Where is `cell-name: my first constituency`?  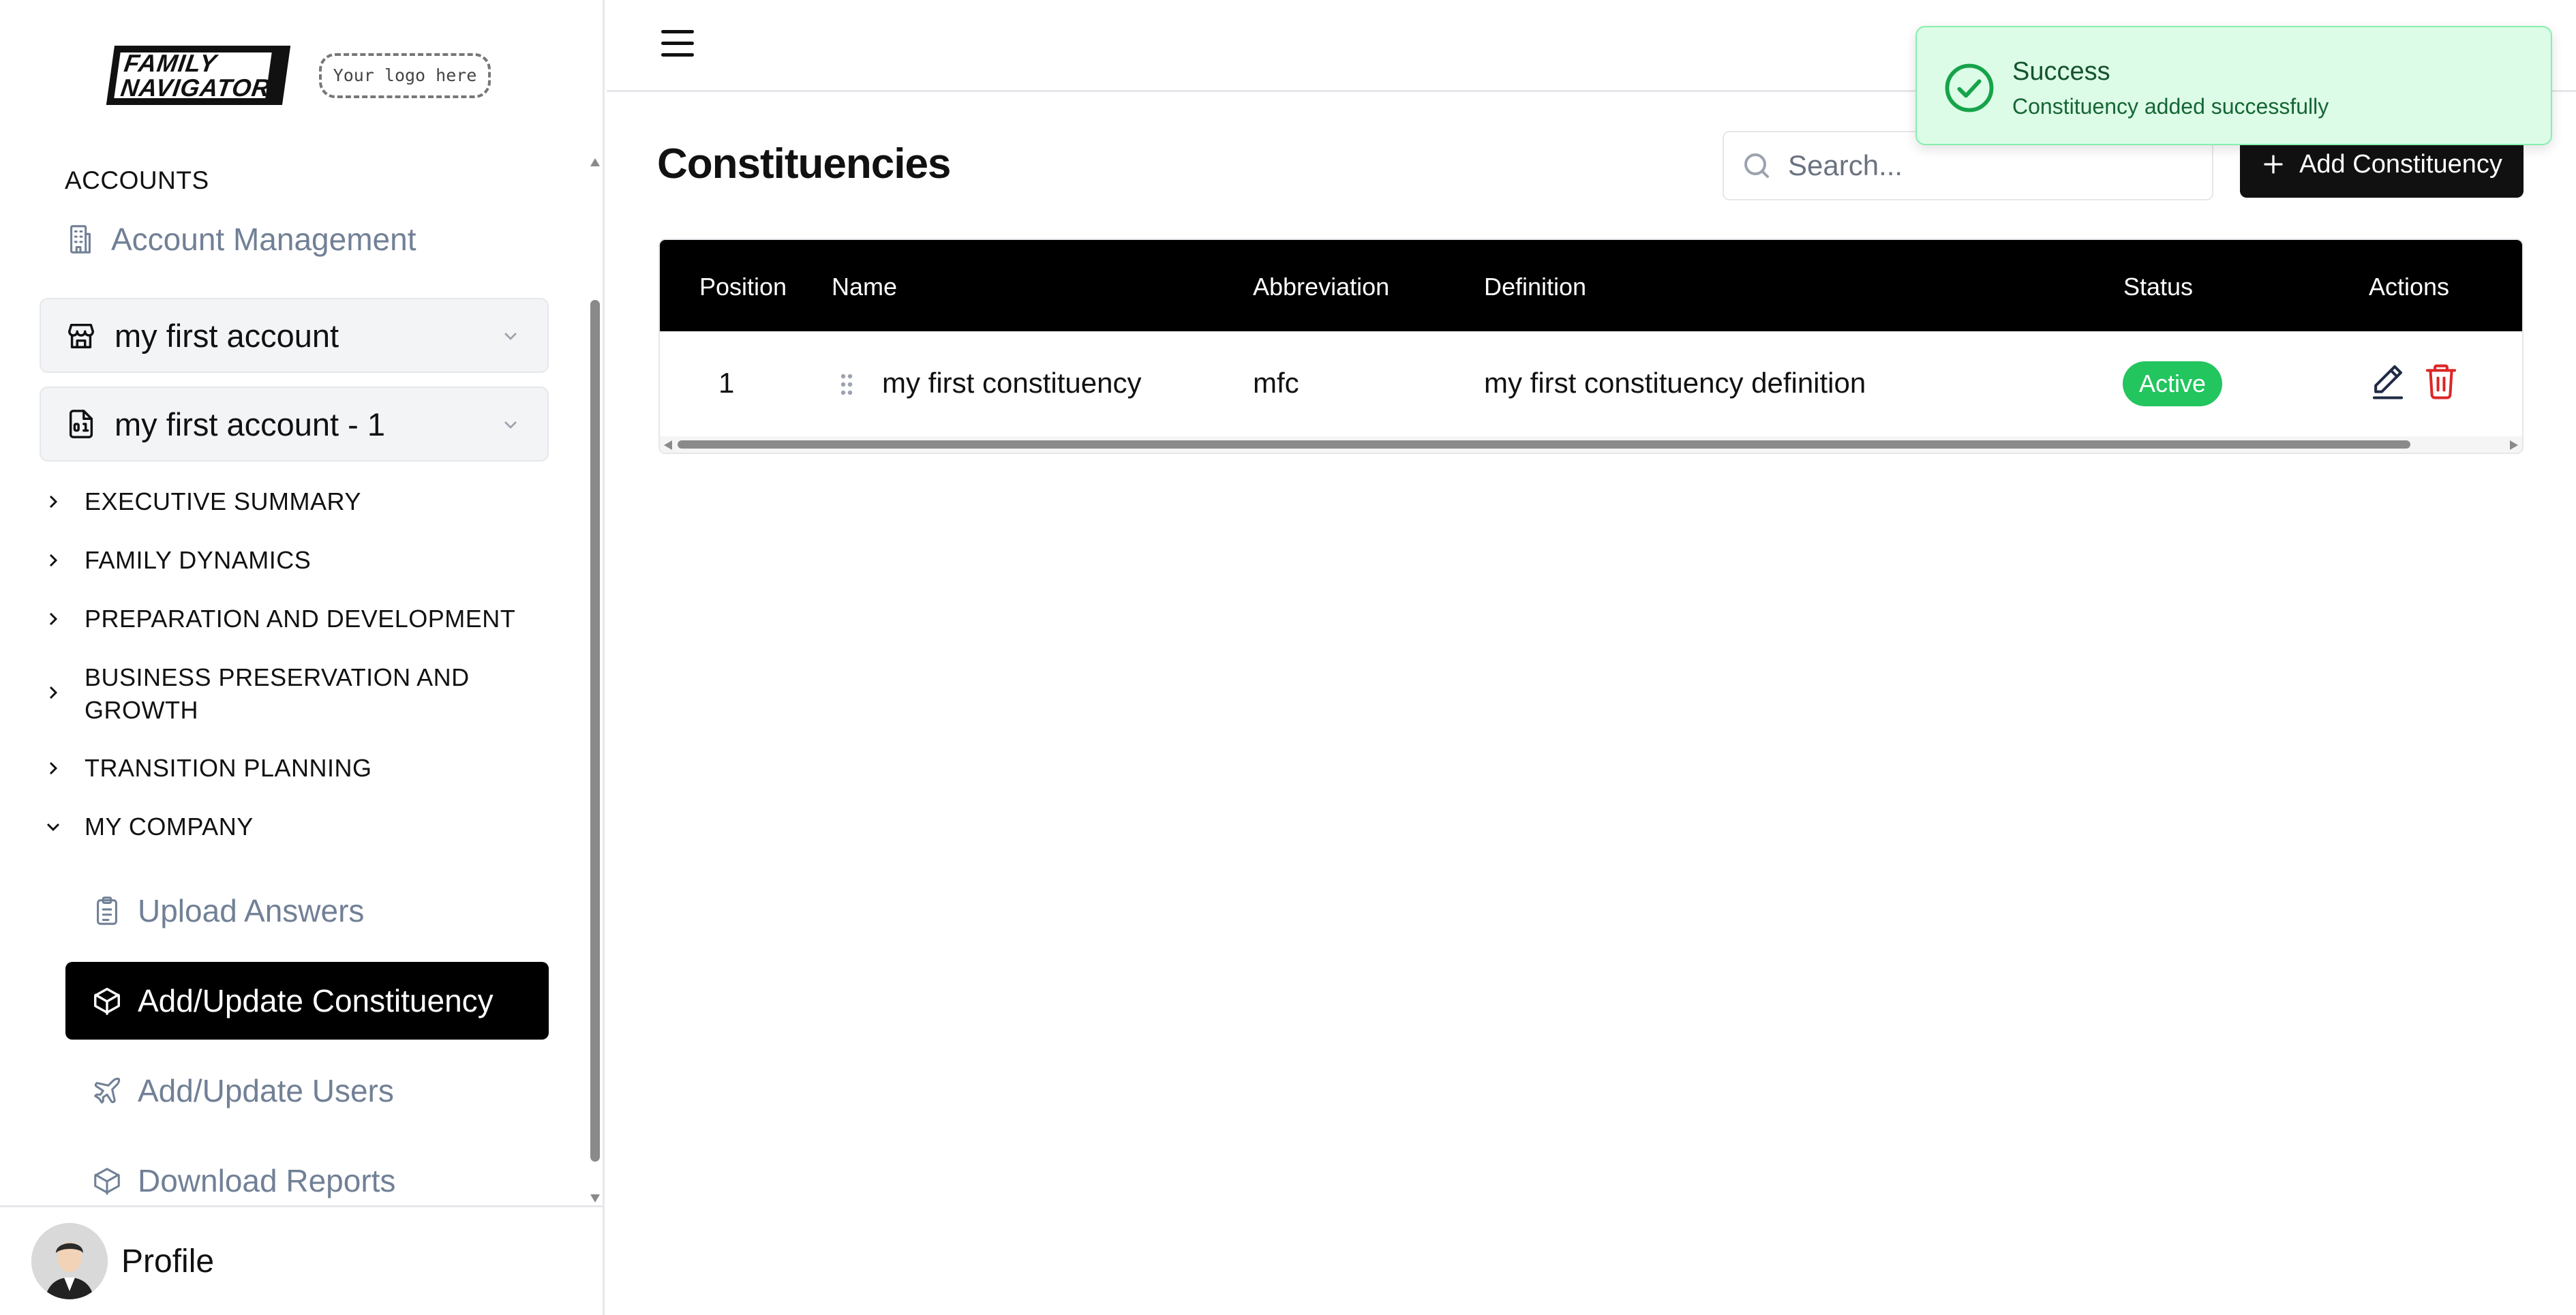 cell-name: my first constituency is located at coordinates (1012, 383).